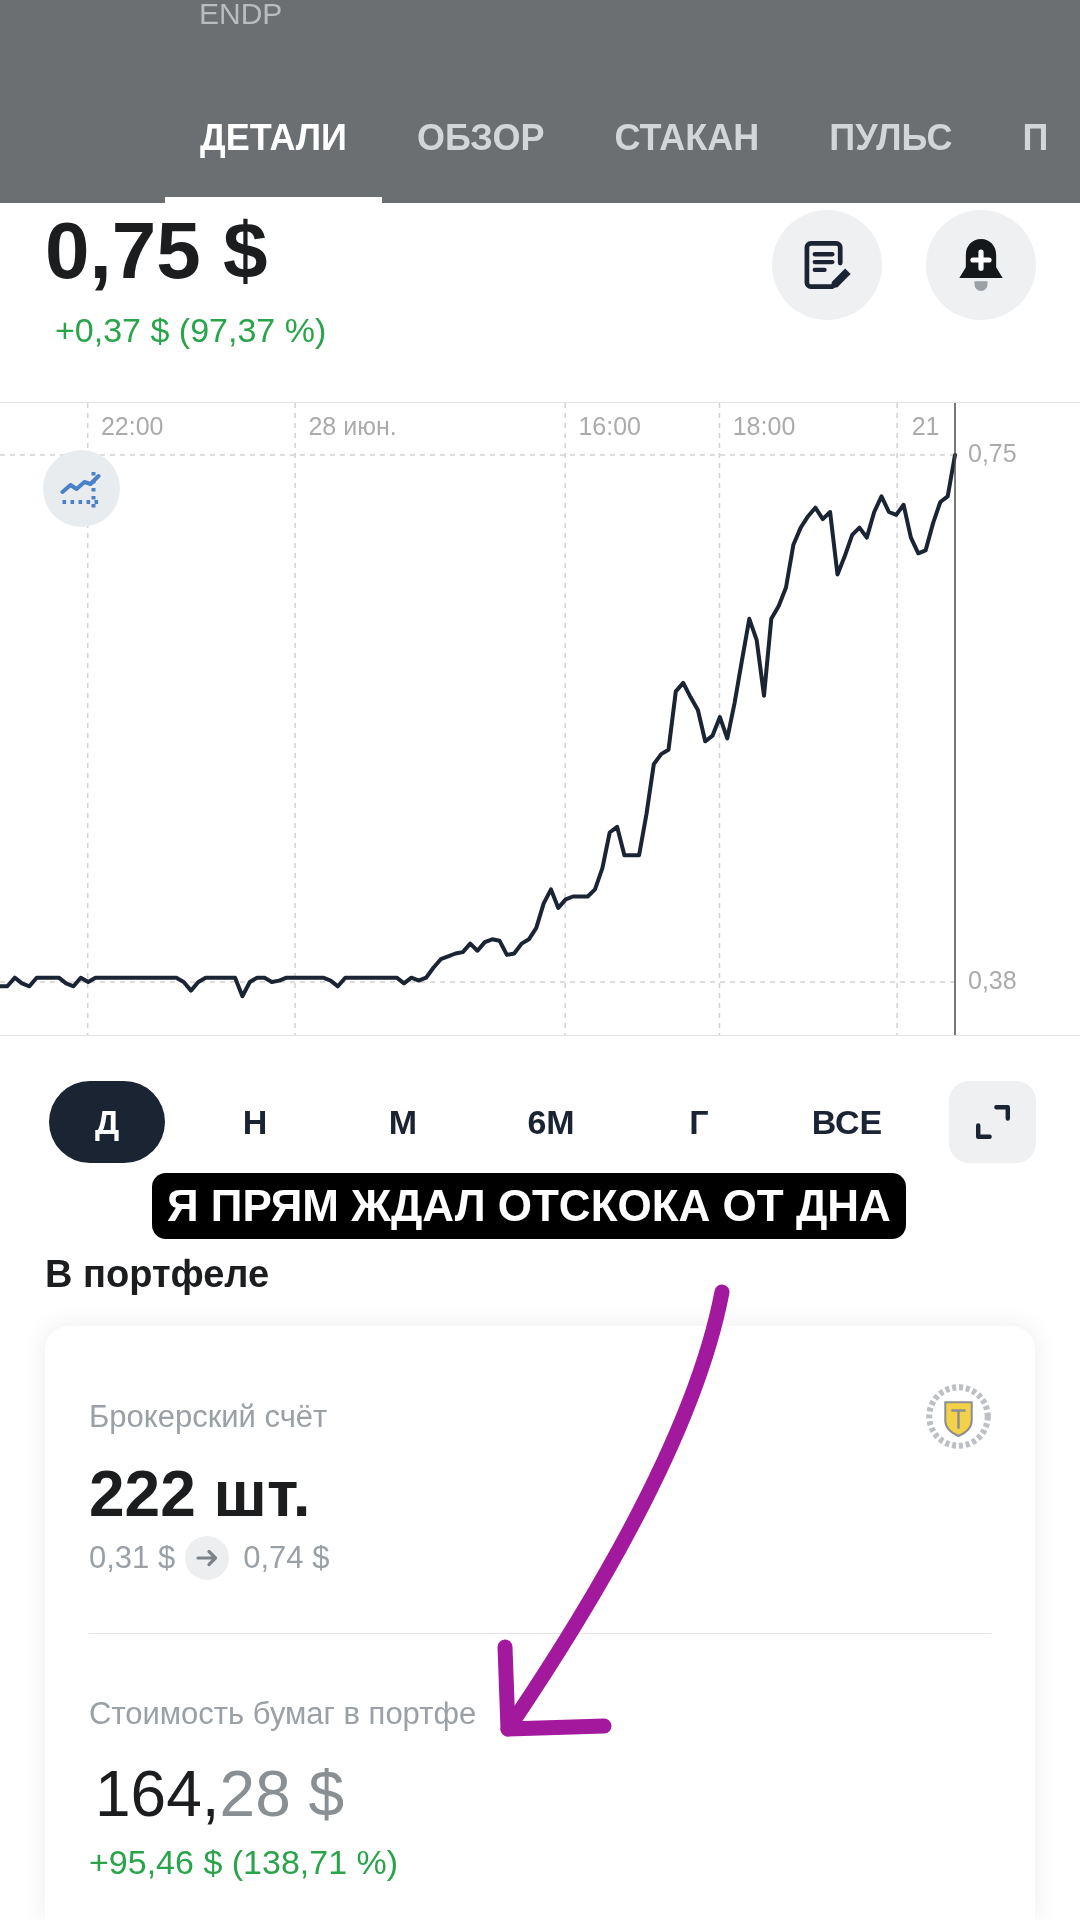 The width and height of the screenshot is (1080, 1920). What do you see at coordinates (925, 425) in the screenshot?
I see `x-axis-label: 21` at bounding box center [925, 425].